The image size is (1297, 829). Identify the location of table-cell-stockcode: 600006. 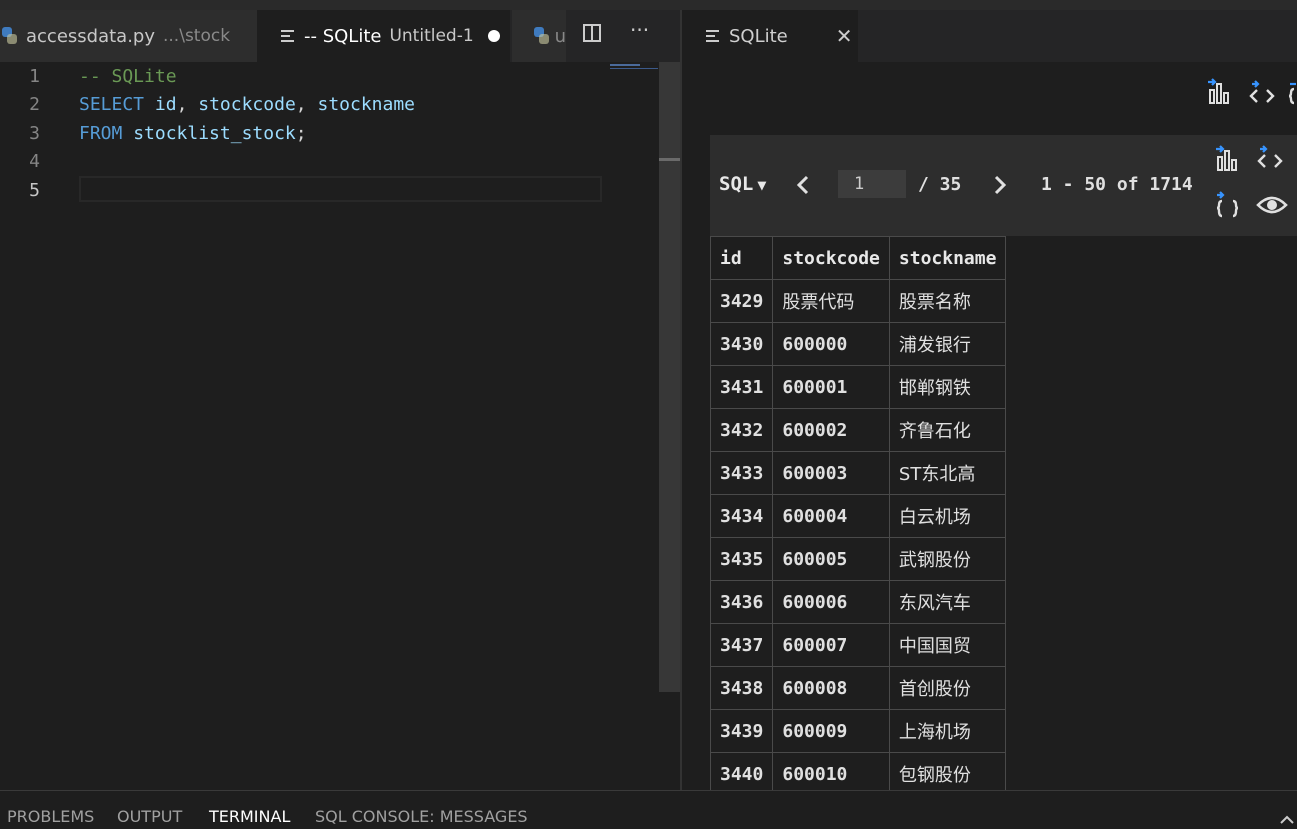
(831, 602).